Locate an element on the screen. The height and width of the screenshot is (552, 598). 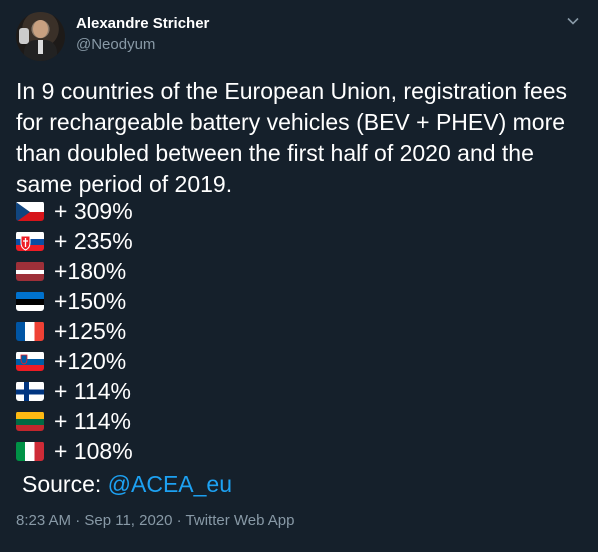
france-flag-icon is located at coordinates (30, 331).